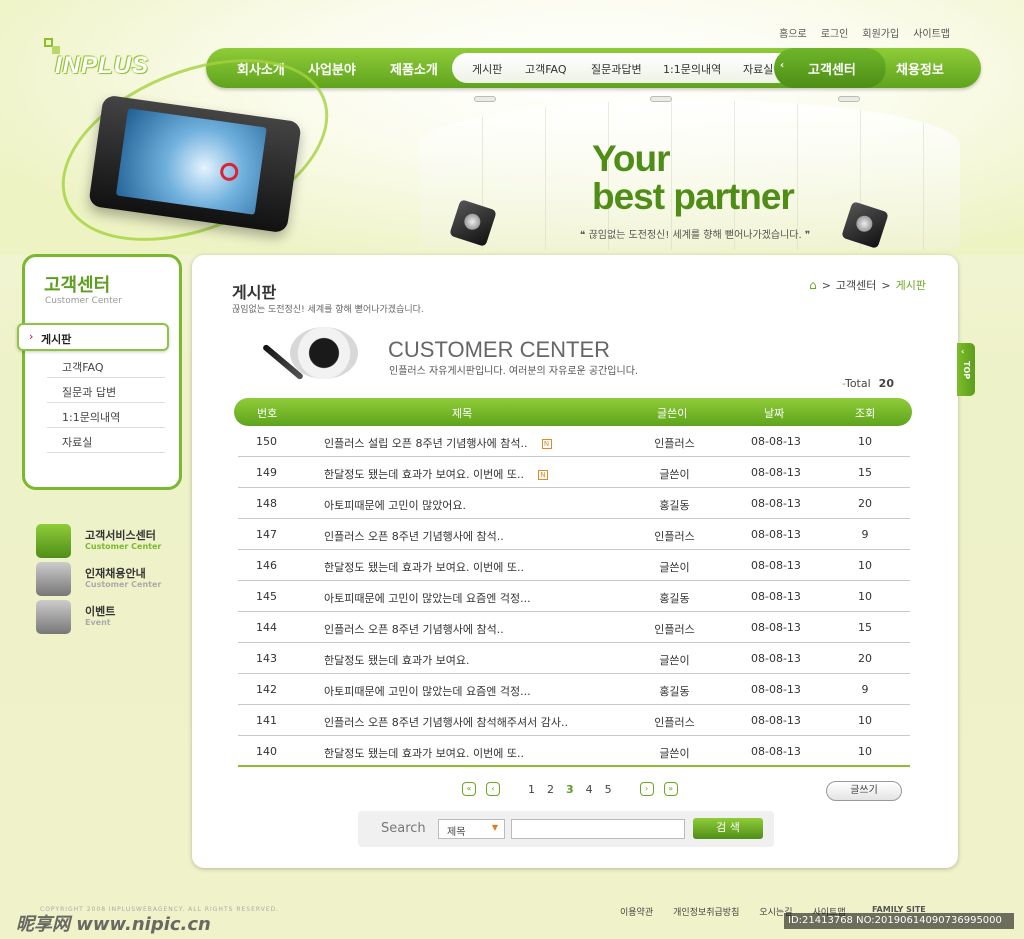 This screenshot has height=939, width=1024. I want to click on write-button: 글쓰기, so click(864, 791).